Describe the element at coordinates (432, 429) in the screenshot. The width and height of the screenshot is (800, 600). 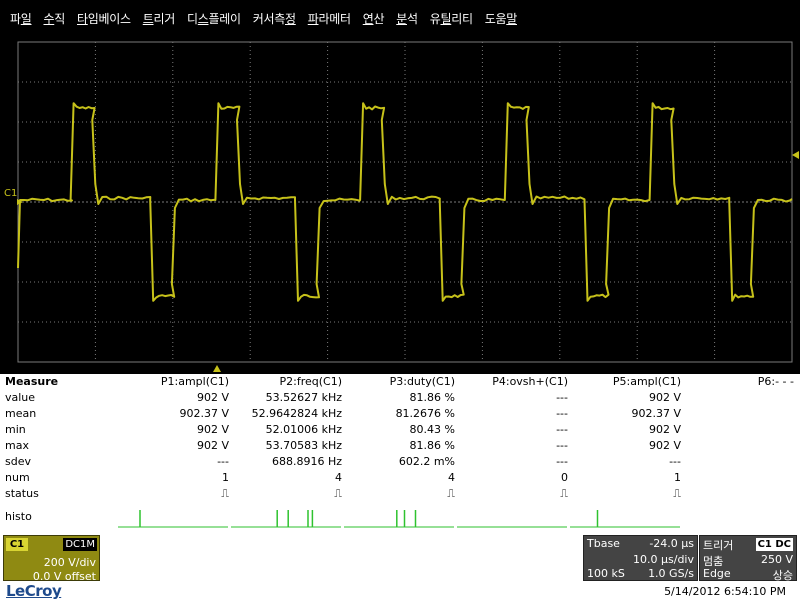
I see `measure-cell: 80.43 %` at that location.